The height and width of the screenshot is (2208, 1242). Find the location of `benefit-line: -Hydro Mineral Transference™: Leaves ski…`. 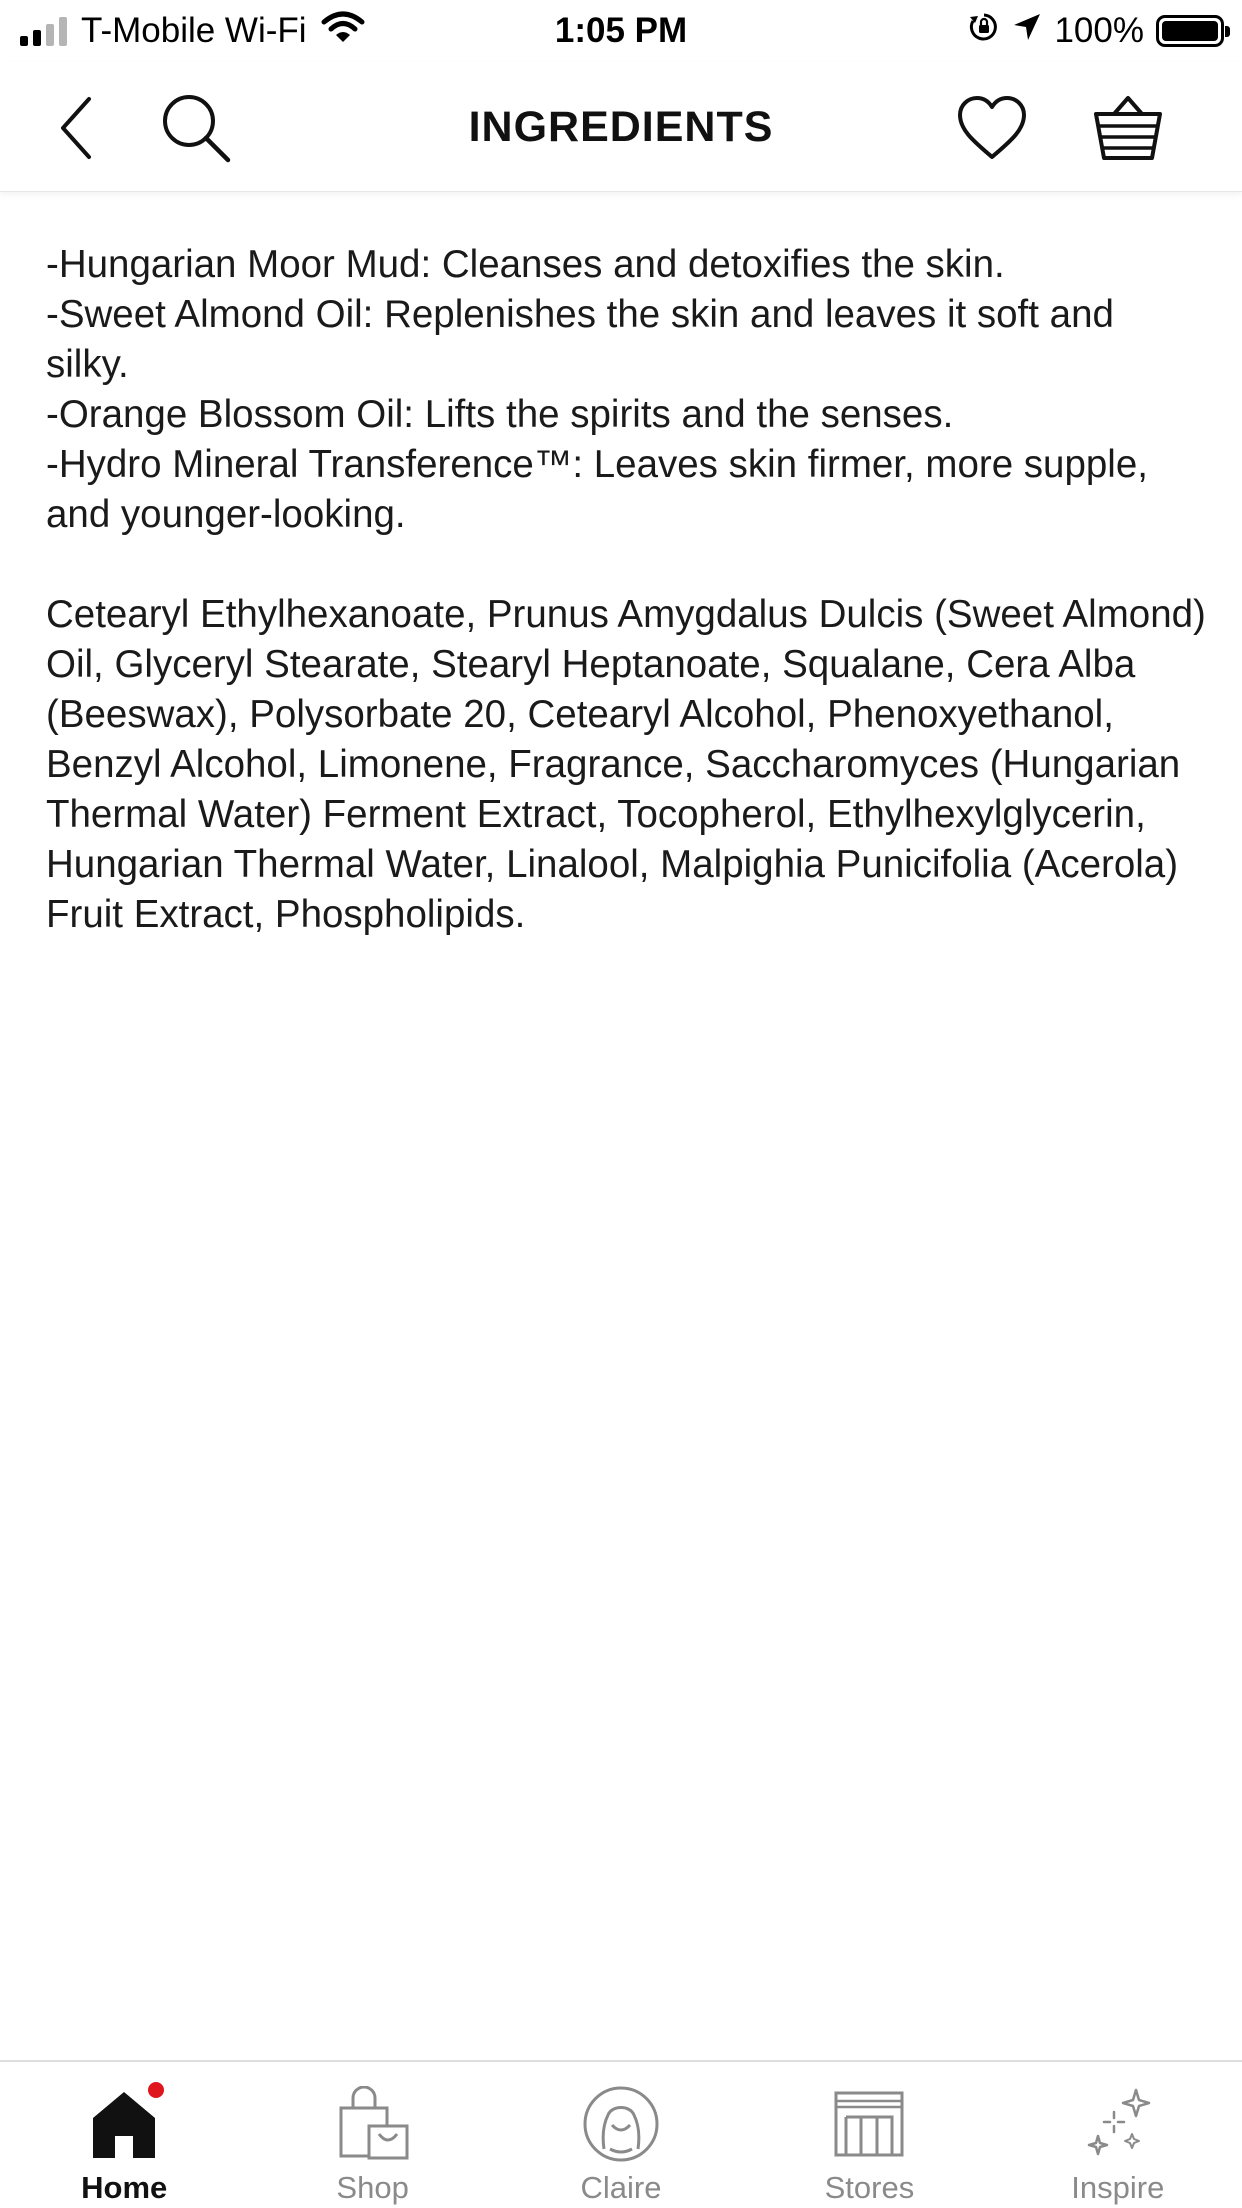

benefit-line: -Hydro Mineral Transference™: Leaves ski… is located at coordinates (597, 489).